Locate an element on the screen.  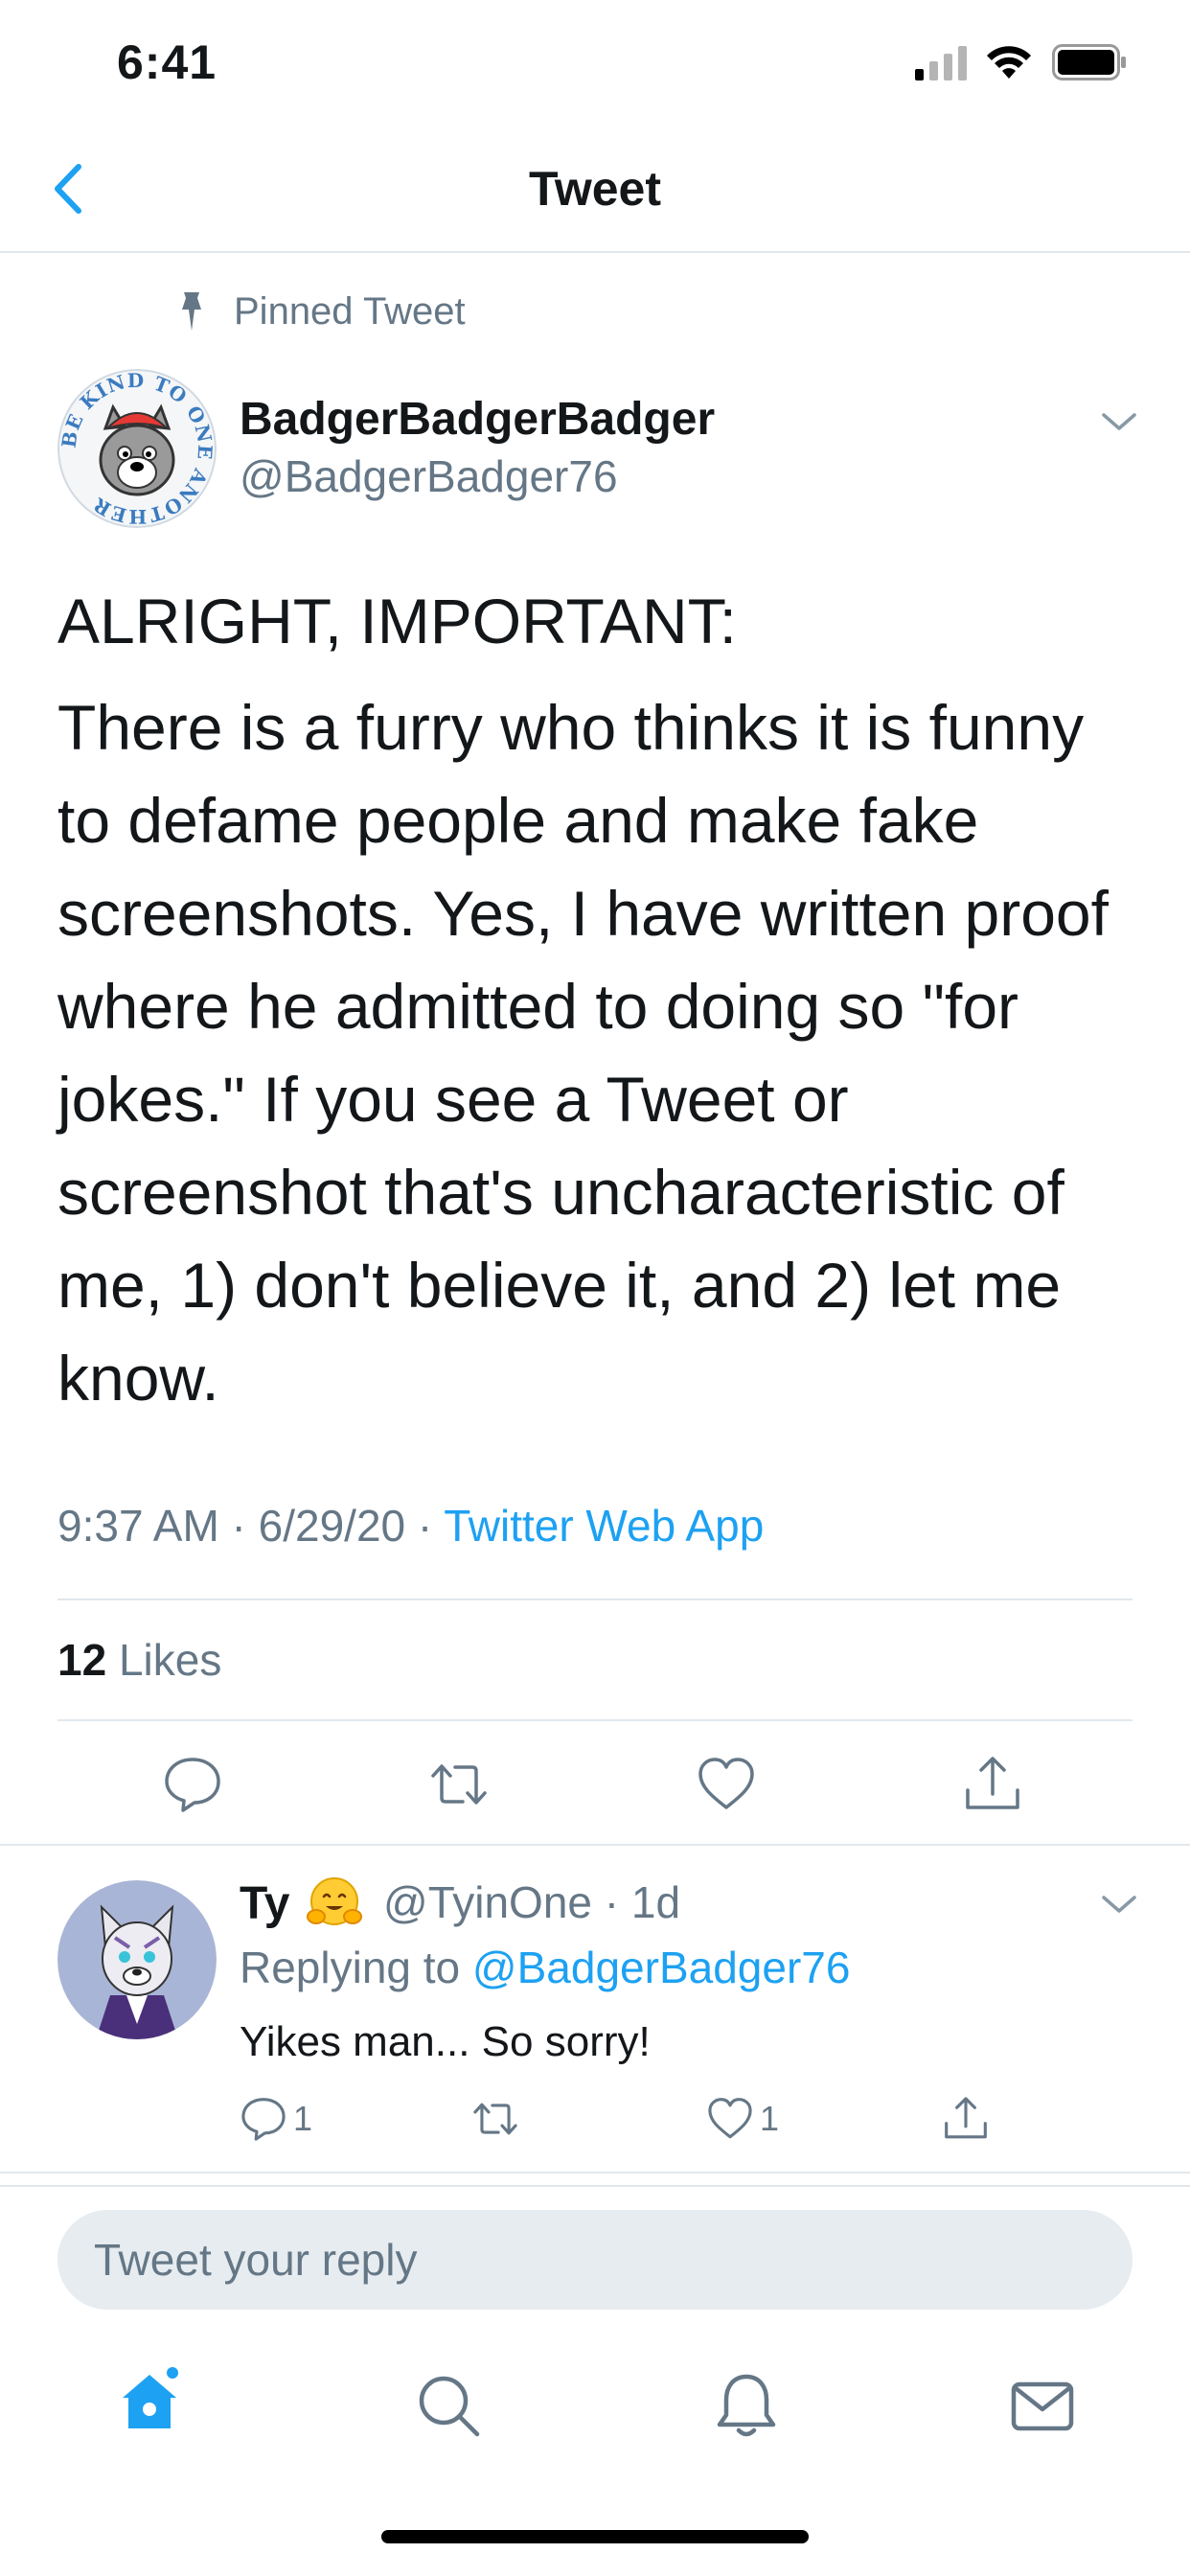
reply-reply-count: 1 is located at coordinates (303, 2118).